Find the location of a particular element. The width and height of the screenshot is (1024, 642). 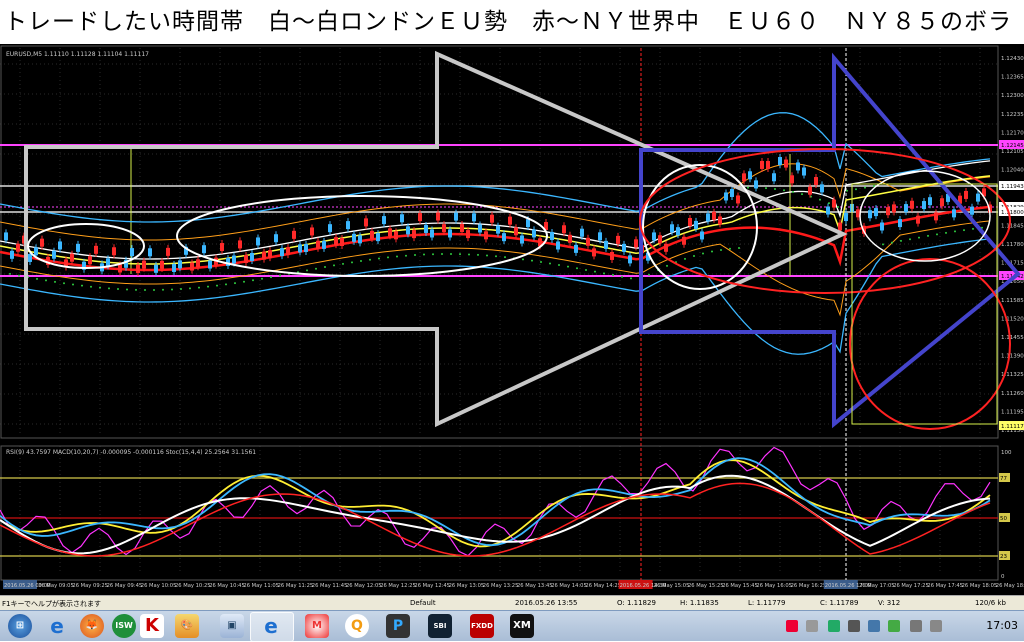

tray-speaker-icon is located at coordinates (916, 626).